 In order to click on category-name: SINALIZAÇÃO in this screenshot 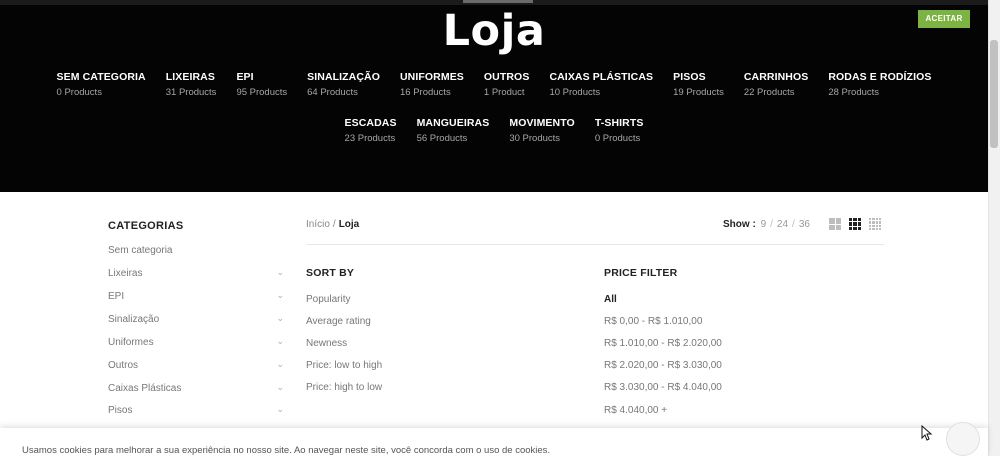, I will do `click(343, 77)`.